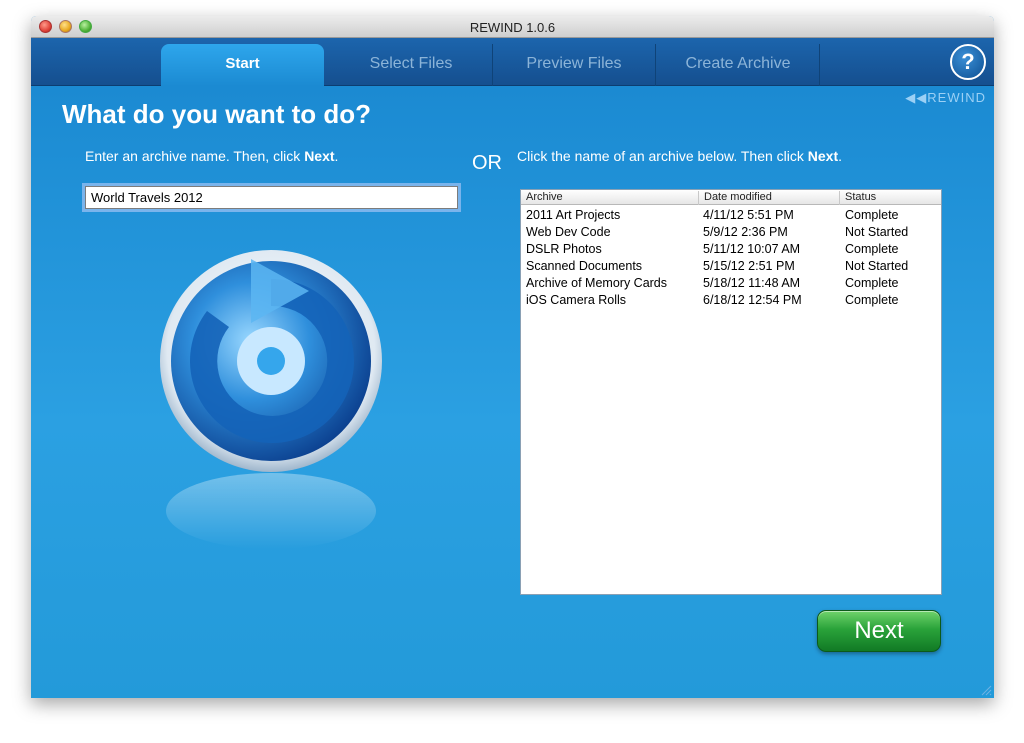  Describe the element at coordinates (411, 65) in the screenshot. I see `tab-select-files: Select Files` at that location.